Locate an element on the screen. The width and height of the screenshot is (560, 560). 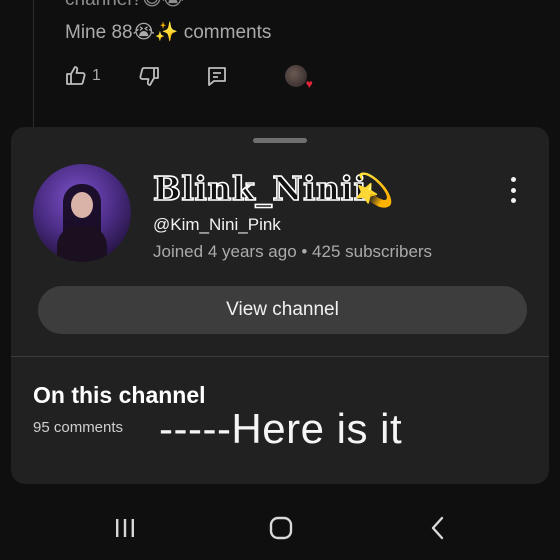
creator-heart: ♥ is located at coordinates (298, 78).